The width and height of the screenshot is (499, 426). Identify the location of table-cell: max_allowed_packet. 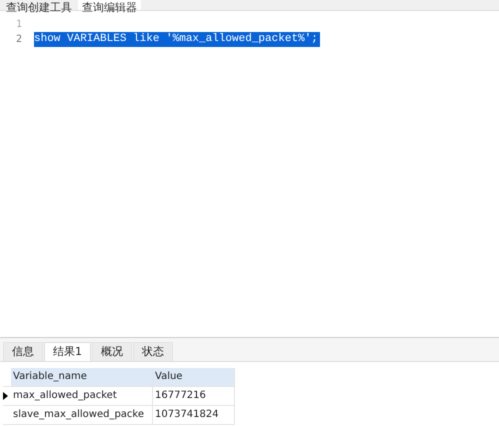
(82, 396).